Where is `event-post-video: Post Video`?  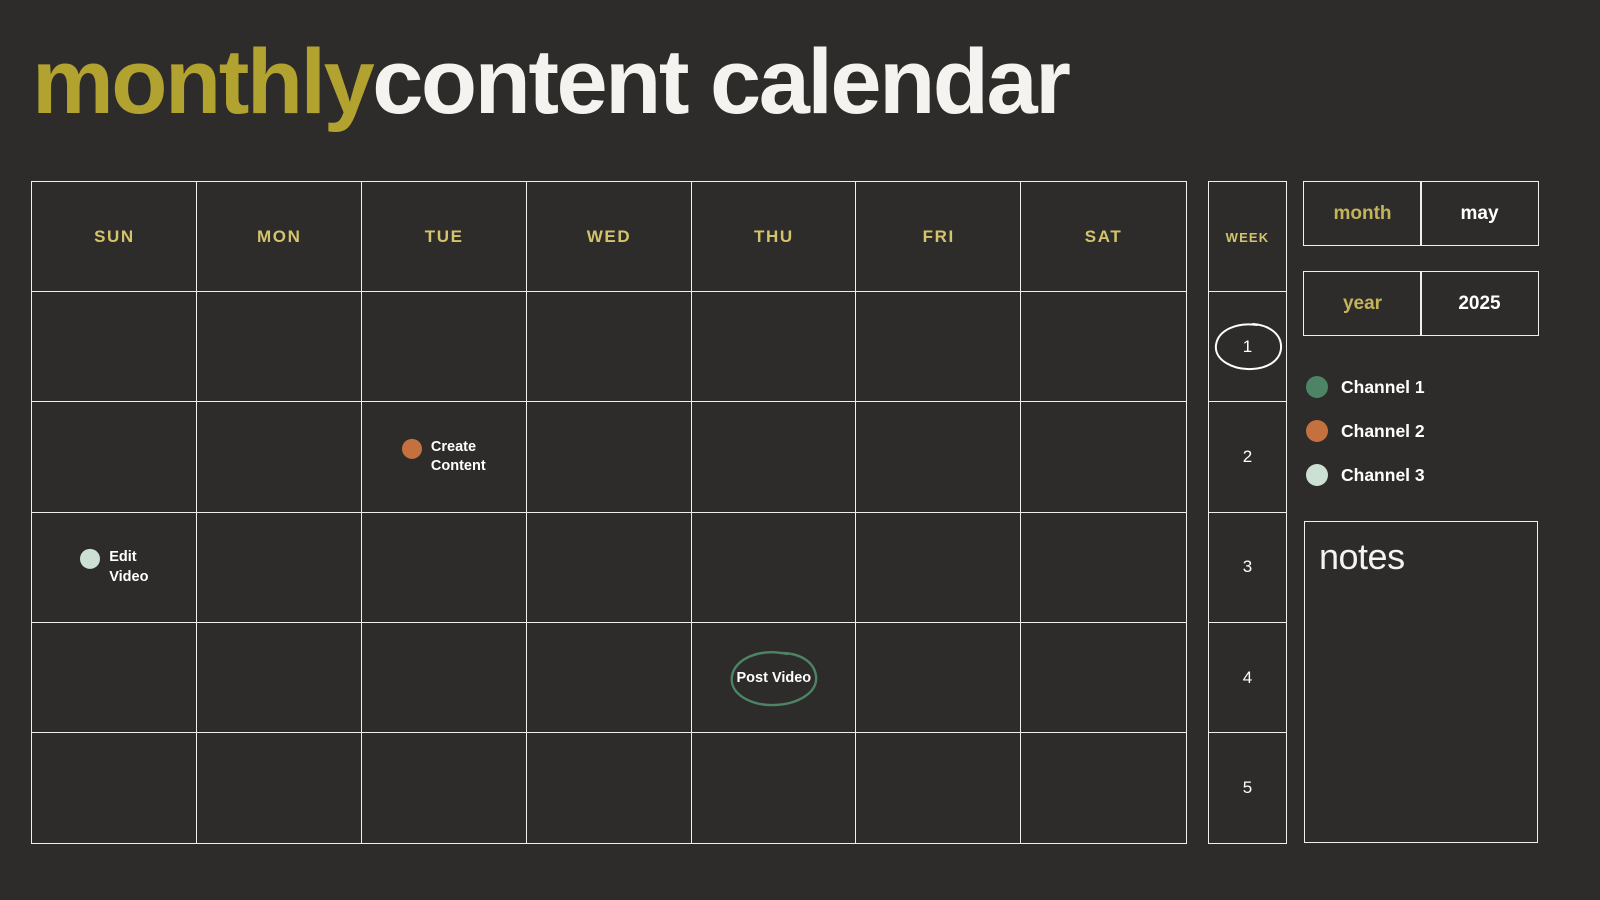
event-post-video: Post Video is located at coordinates (774, 678).